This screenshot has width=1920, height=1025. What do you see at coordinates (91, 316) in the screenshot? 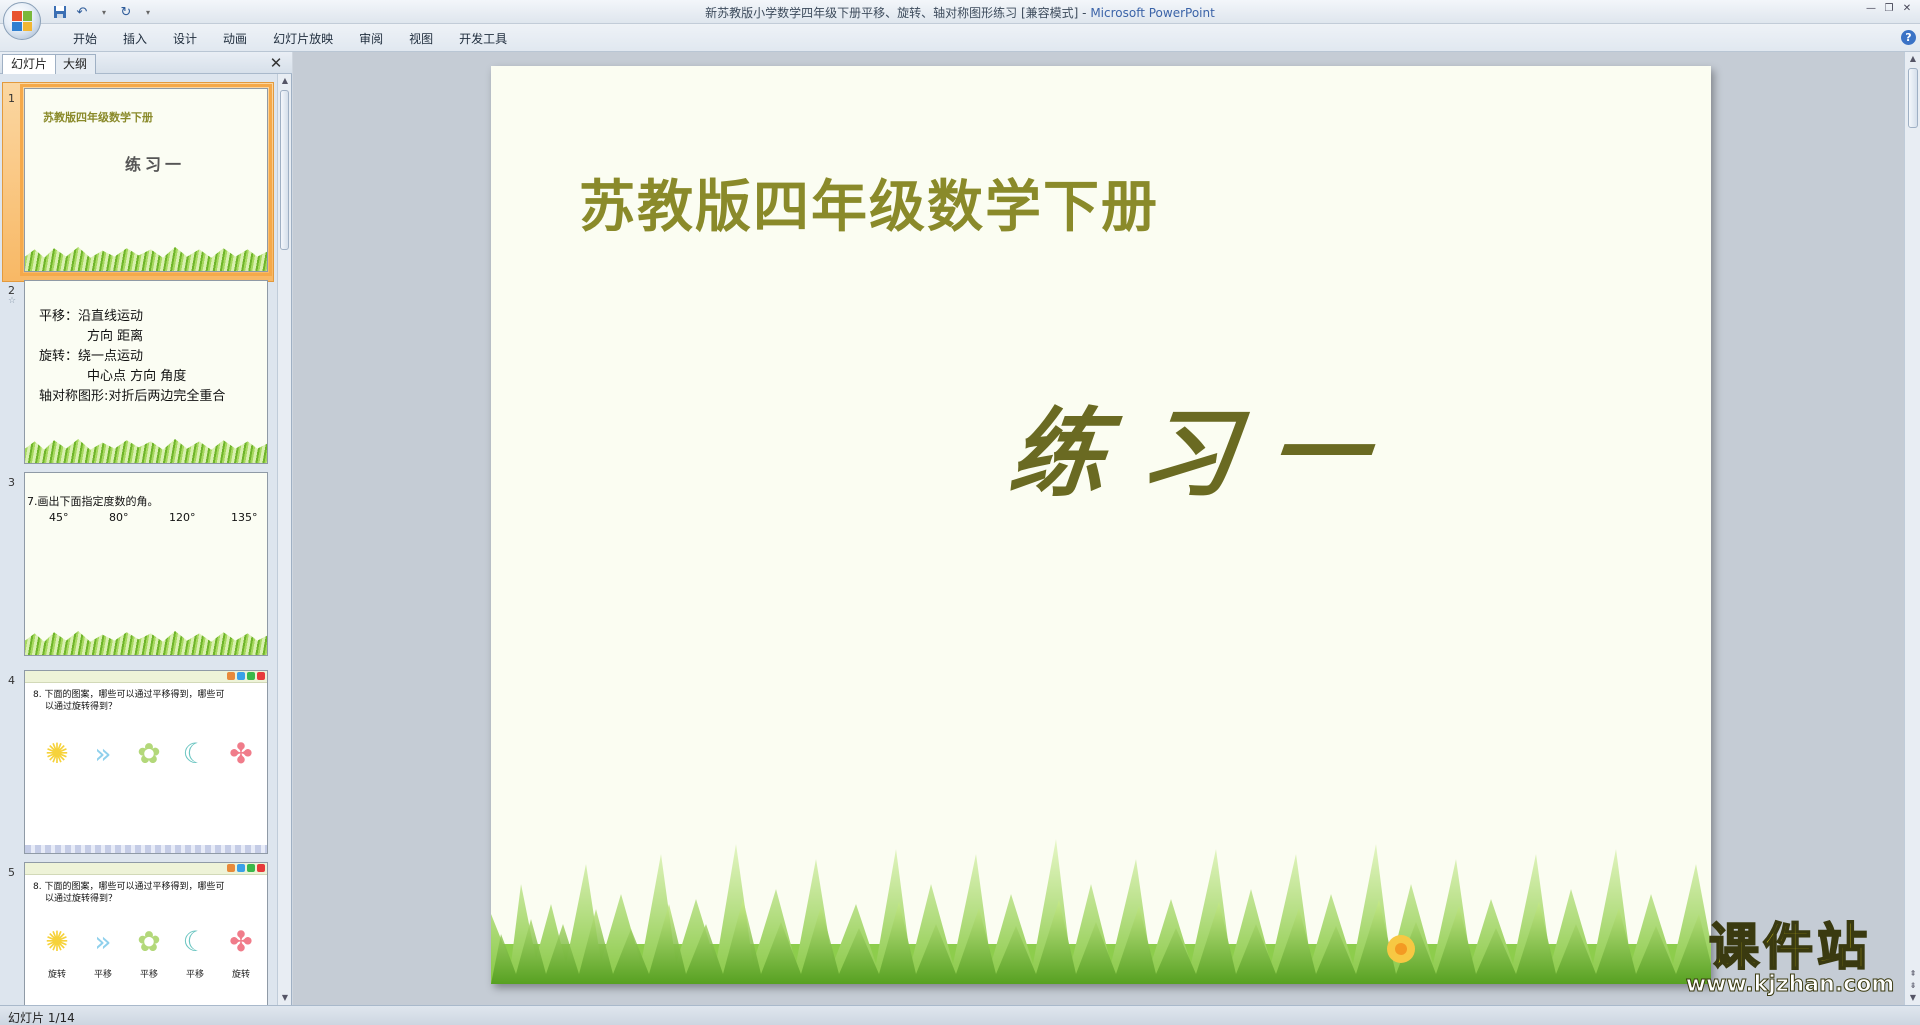
I see `thumb-line: 平移：沿直线运动` at bounding box center [91, 316].